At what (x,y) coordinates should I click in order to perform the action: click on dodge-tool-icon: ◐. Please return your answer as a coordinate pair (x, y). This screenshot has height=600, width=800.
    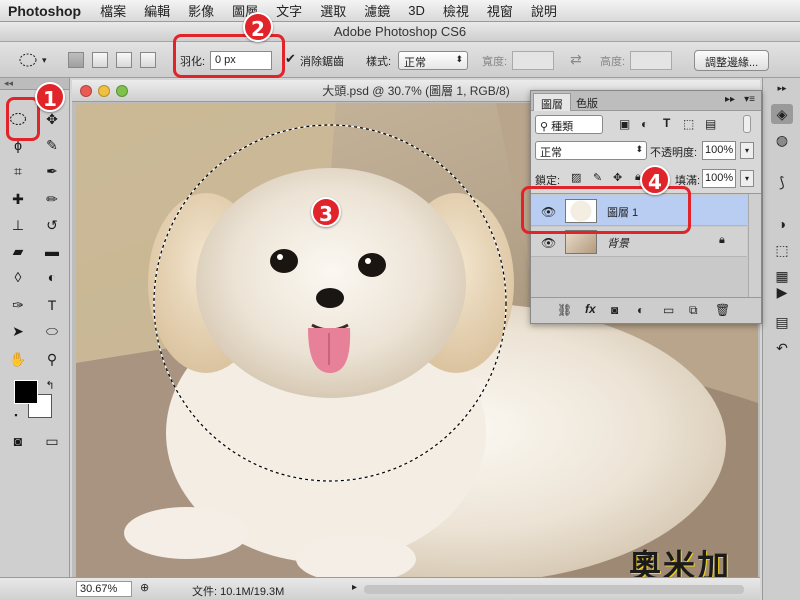
    Looking at the image, I should click on (52, 277).